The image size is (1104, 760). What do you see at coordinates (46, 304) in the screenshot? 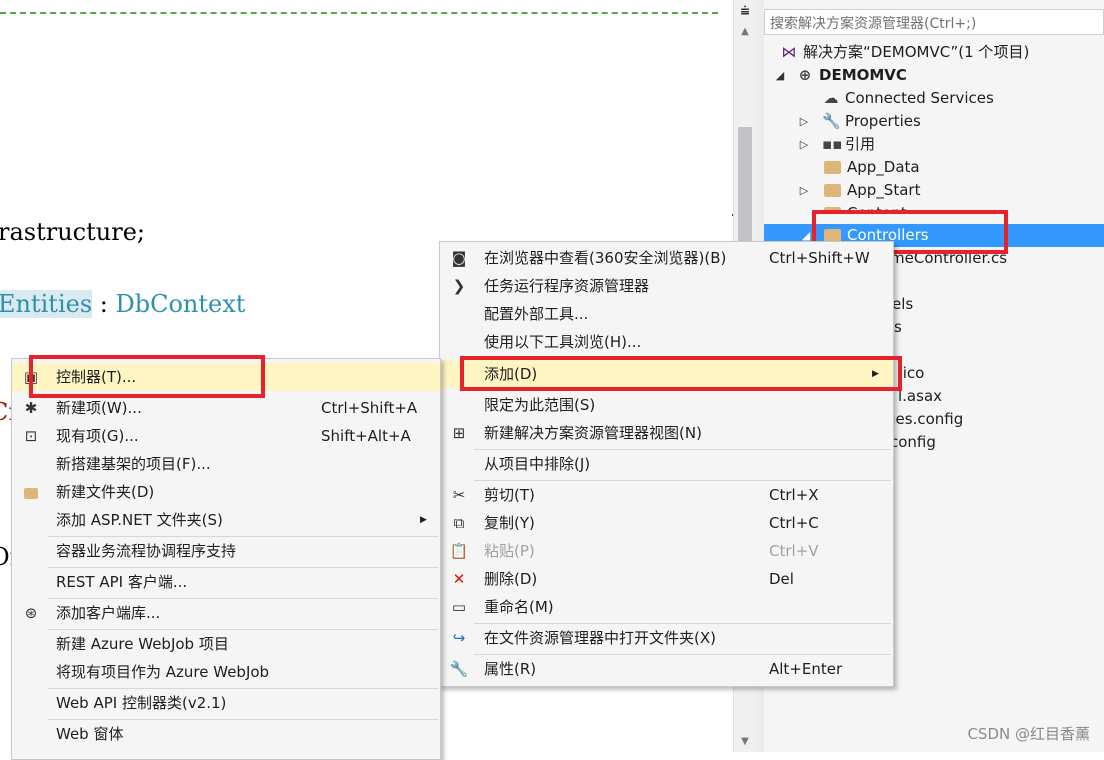
I see `code-token-entities: Entities` at bounding box center [46, 304].